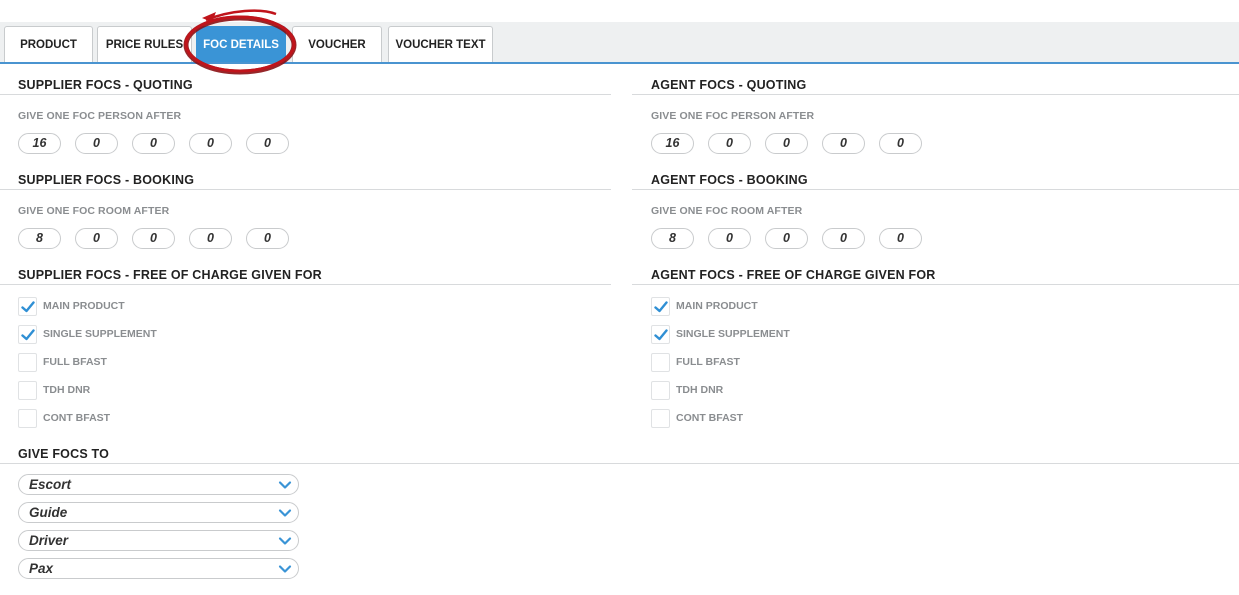 The image size is (1239, 595). I want to click on agent-quoting-input-5: 0, so click(900, 143).